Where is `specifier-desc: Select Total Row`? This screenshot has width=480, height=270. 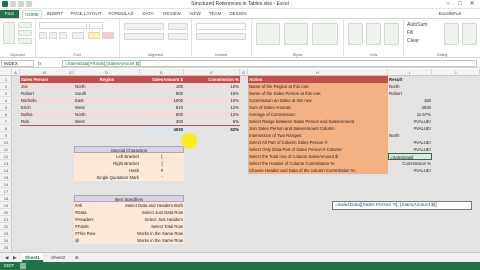
specifier-desc: Select Total Row is located at coordinates (151, 226).